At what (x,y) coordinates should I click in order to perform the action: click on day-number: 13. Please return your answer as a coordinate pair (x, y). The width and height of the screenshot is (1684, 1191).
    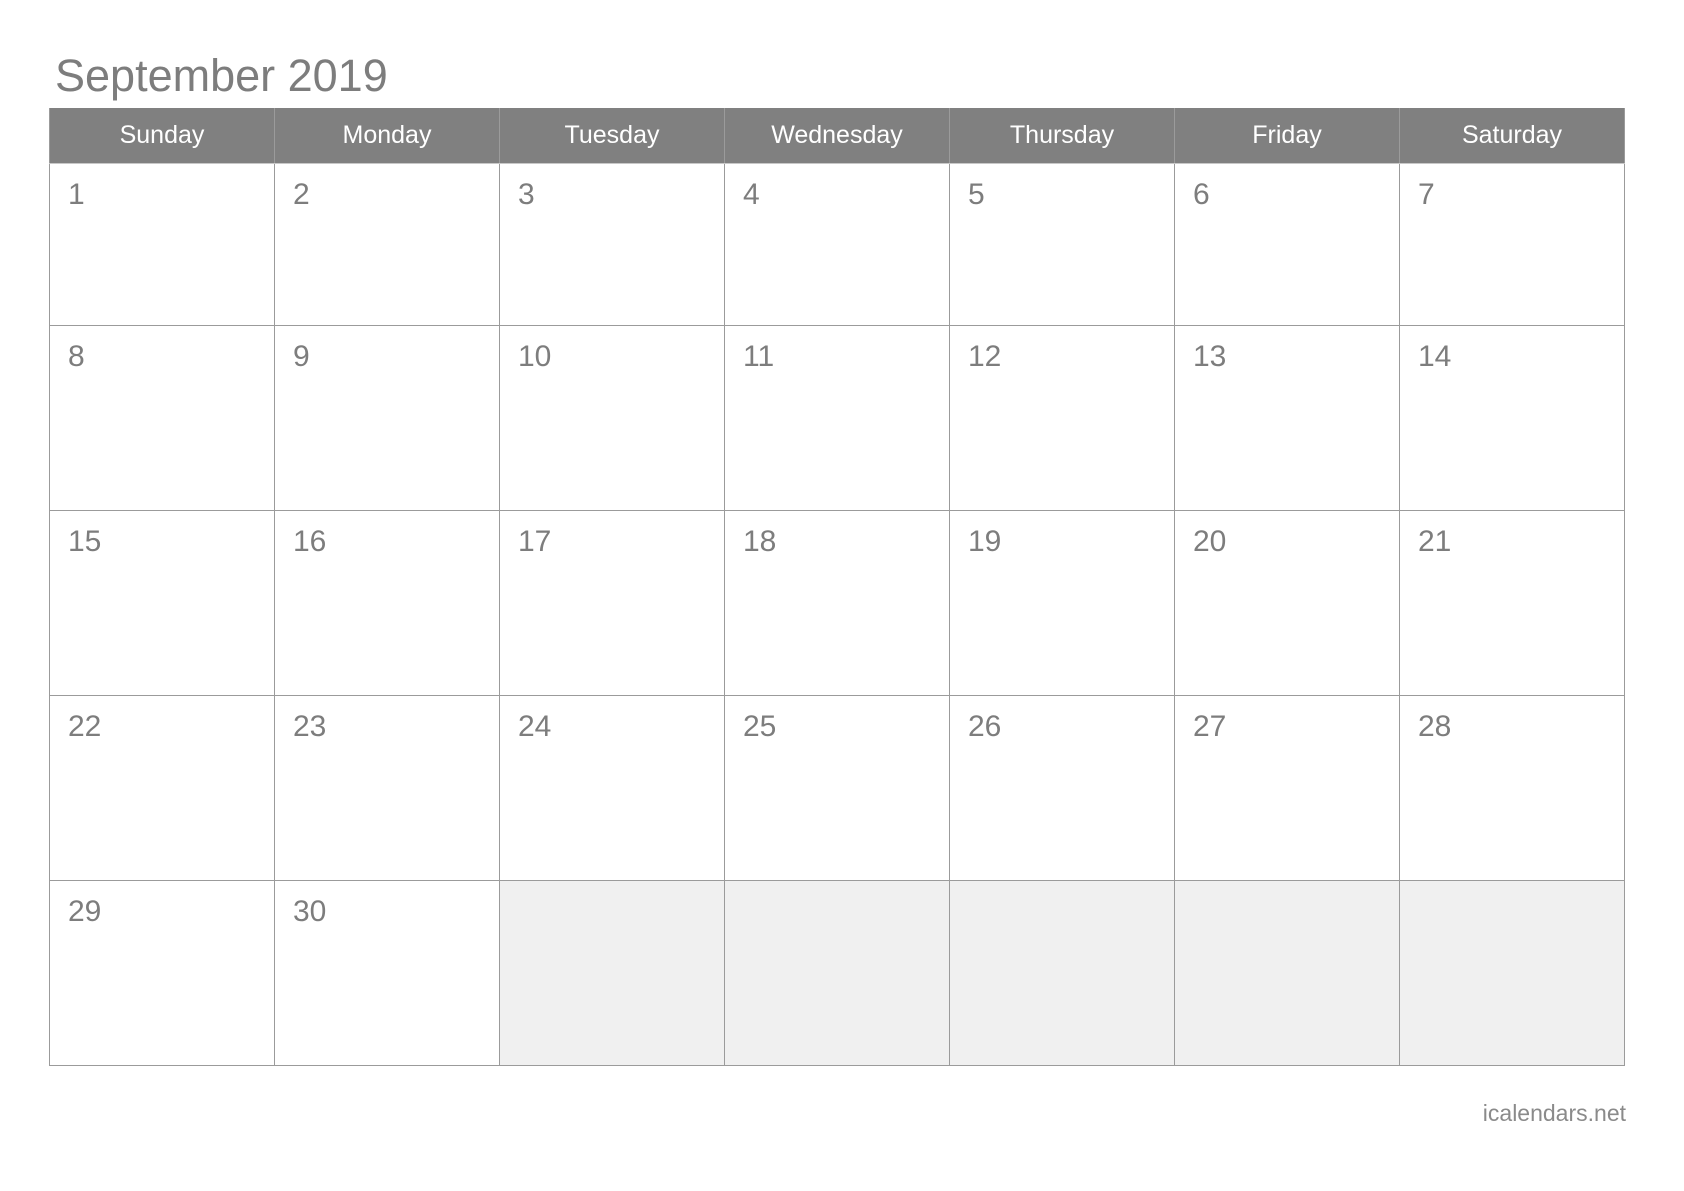
    Looking at the image, I should click on (1210, 356).